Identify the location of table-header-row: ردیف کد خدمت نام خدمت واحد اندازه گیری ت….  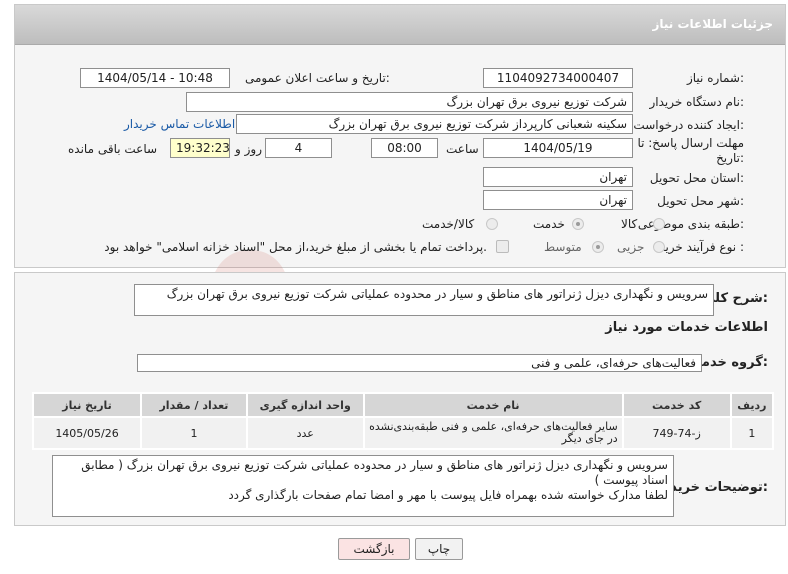
(403, 405).